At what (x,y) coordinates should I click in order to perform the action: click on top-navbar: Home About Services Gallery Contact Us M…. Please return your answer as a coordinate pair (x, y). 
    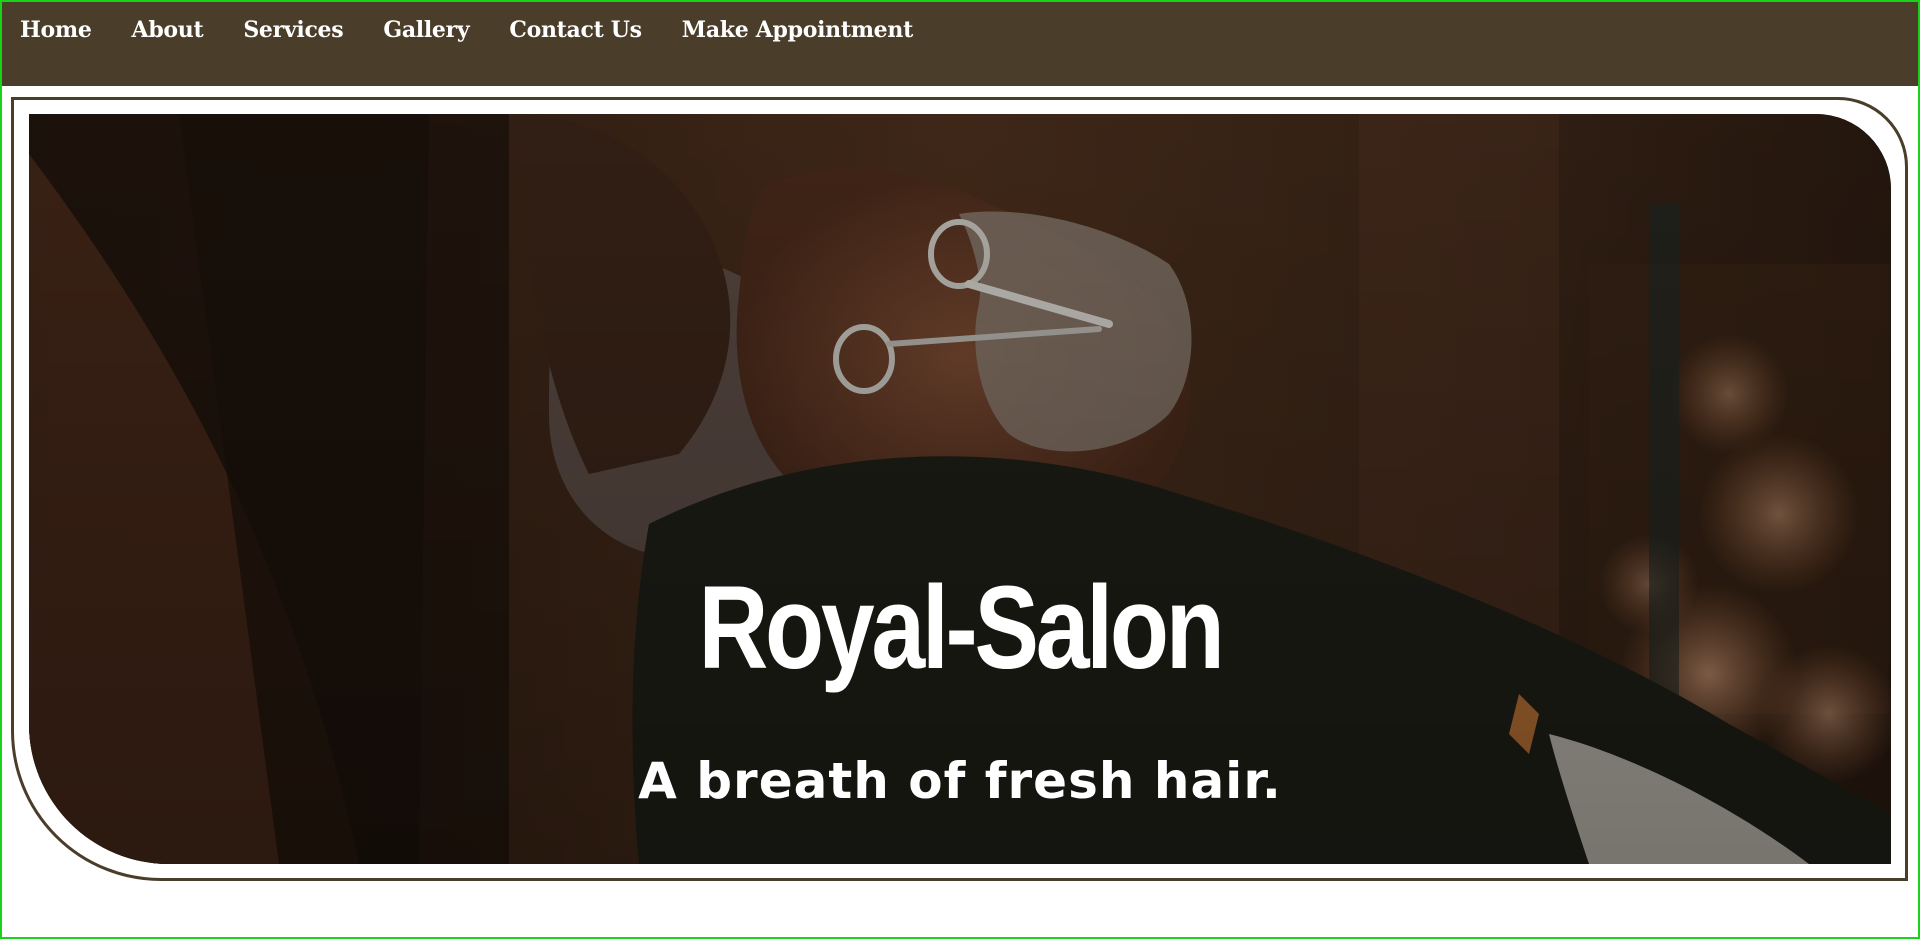
    Looking at the image, I should click on (960, 43).